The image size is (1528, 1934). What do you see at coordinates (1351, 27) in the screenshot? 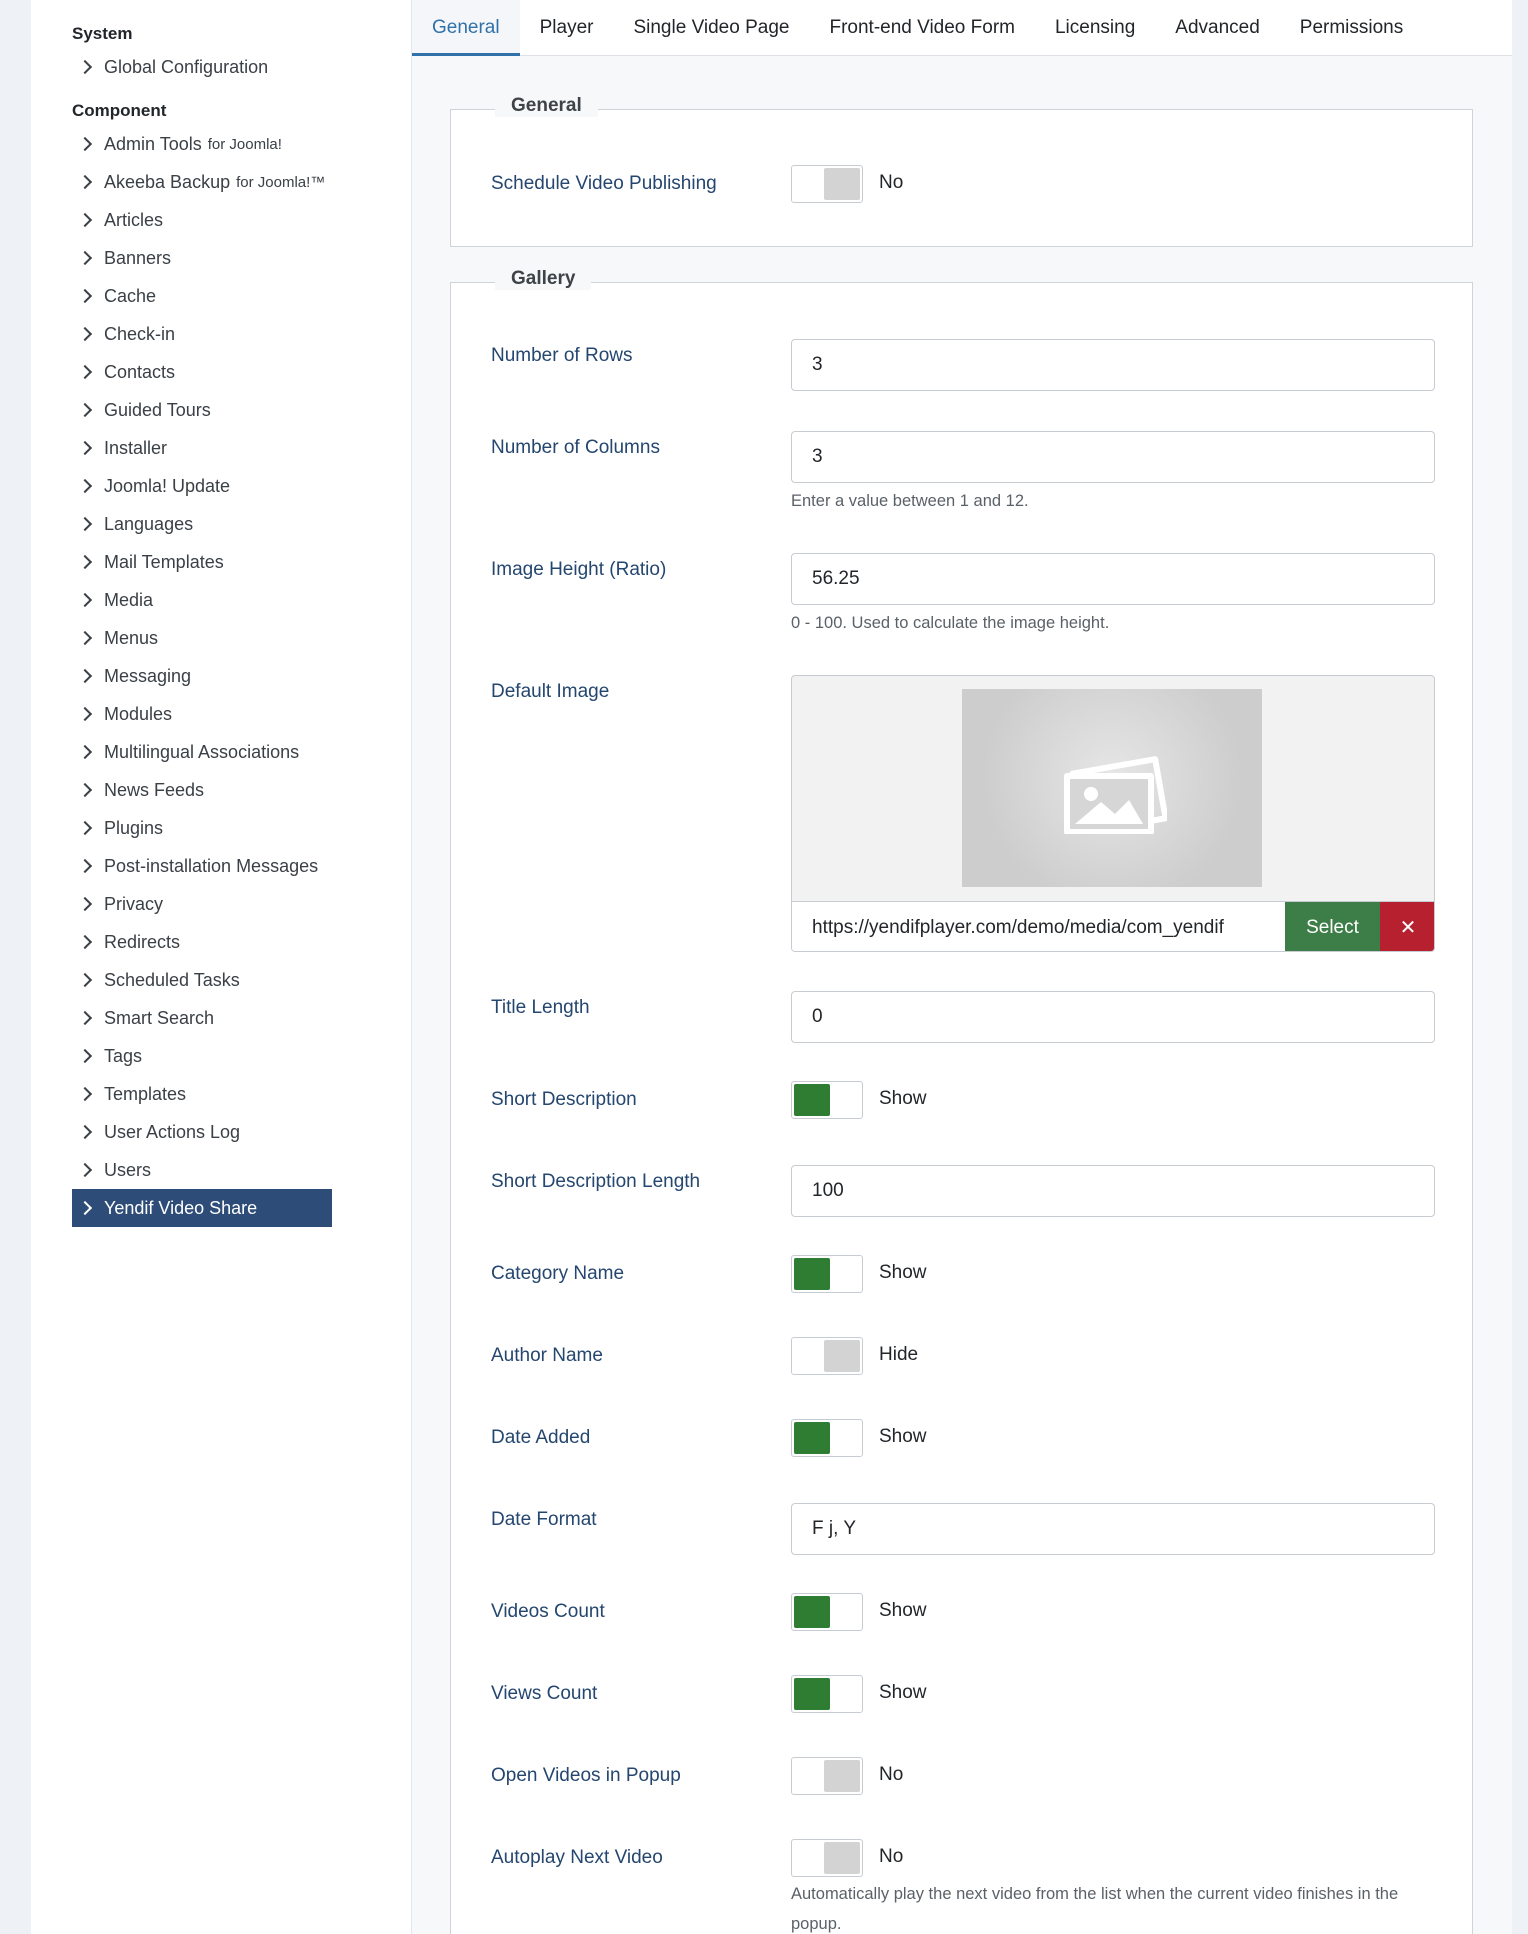
I see `tab-permissions: Permissions` at bounding box center [1351, 27].